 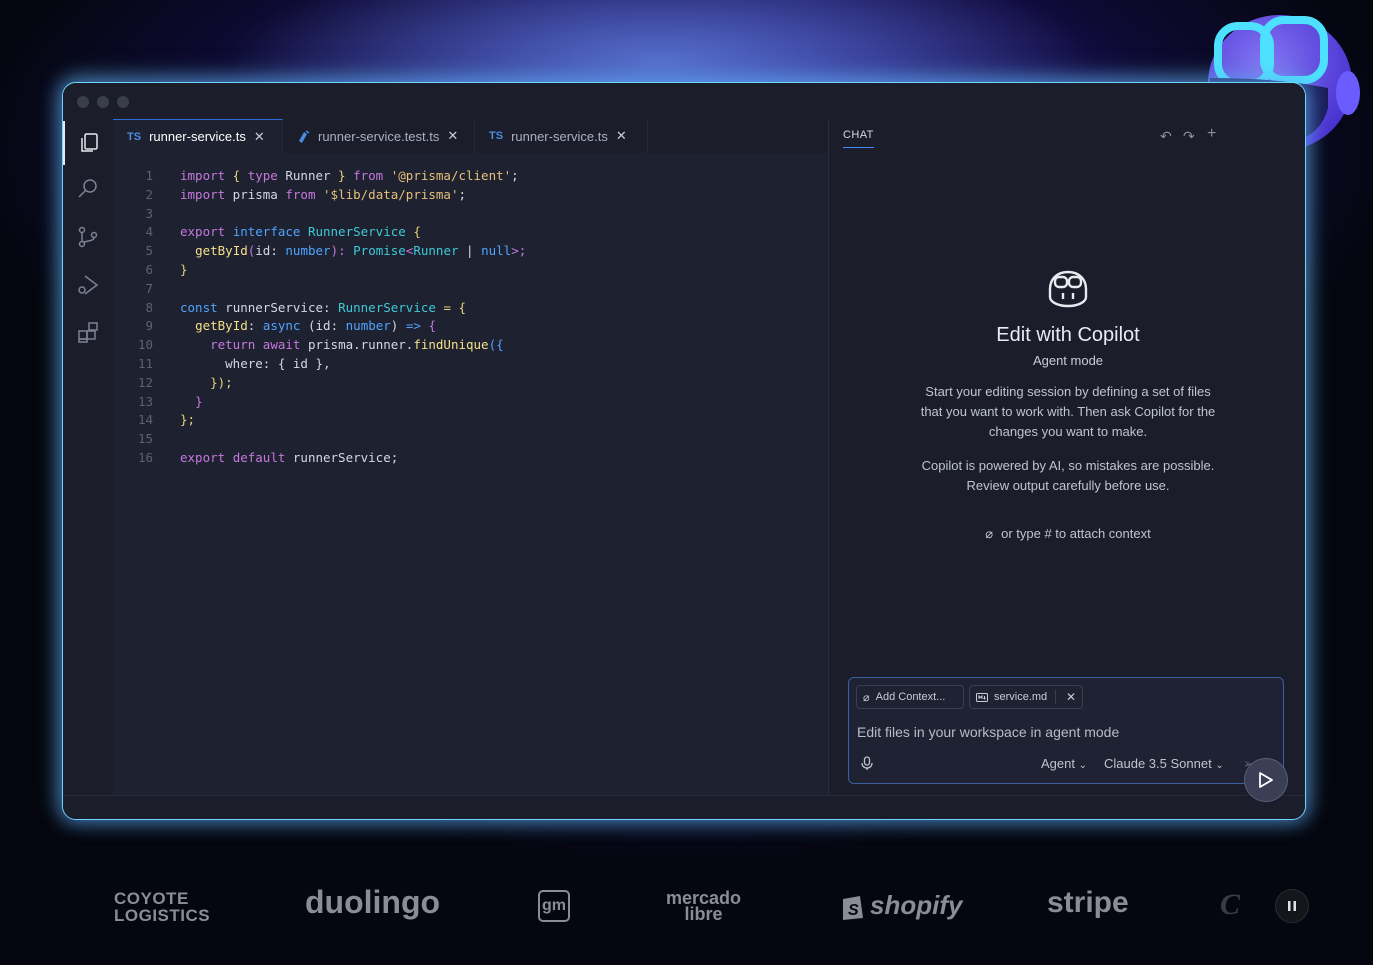 What do you see at coordinates (379, 136) in the screenshot?
I see `tab-runner-service-test: runner-service.test.ts ✕` at bounding box center [379, 136].